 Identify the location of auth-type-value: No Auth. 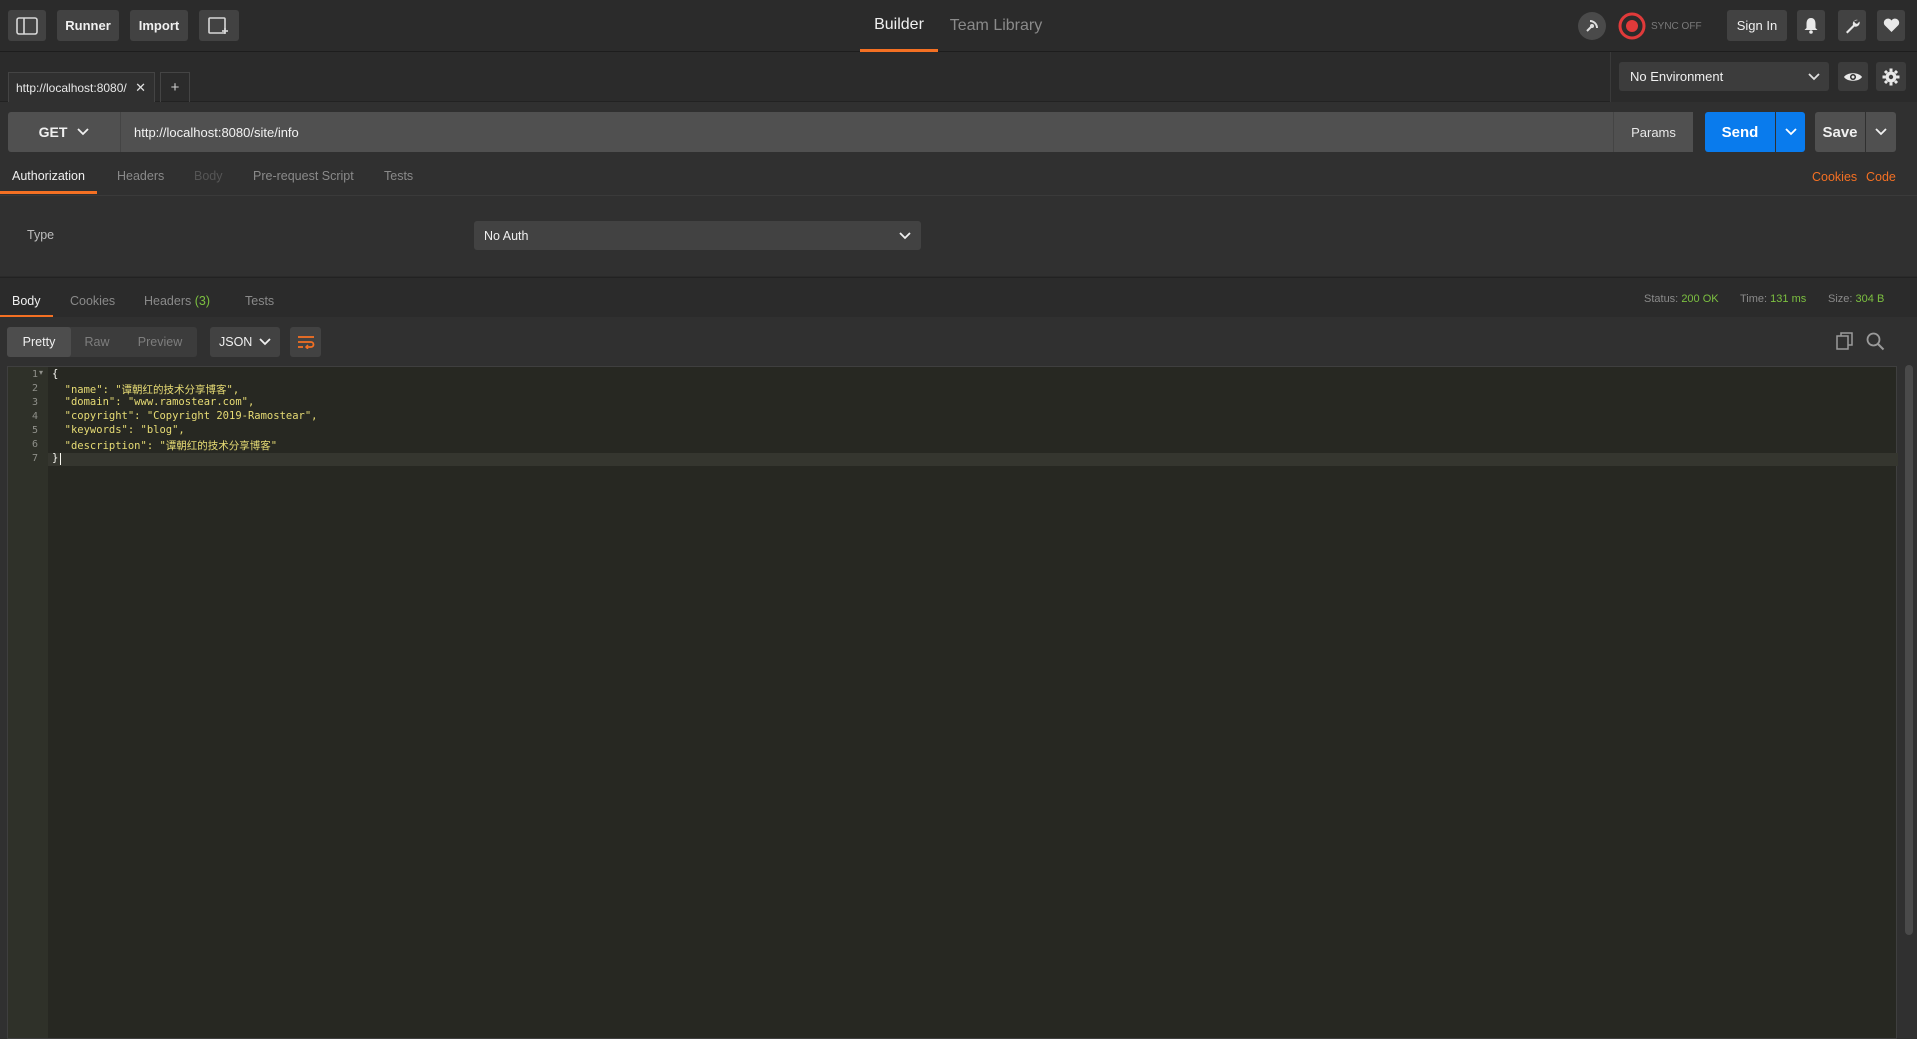
(506, 235).